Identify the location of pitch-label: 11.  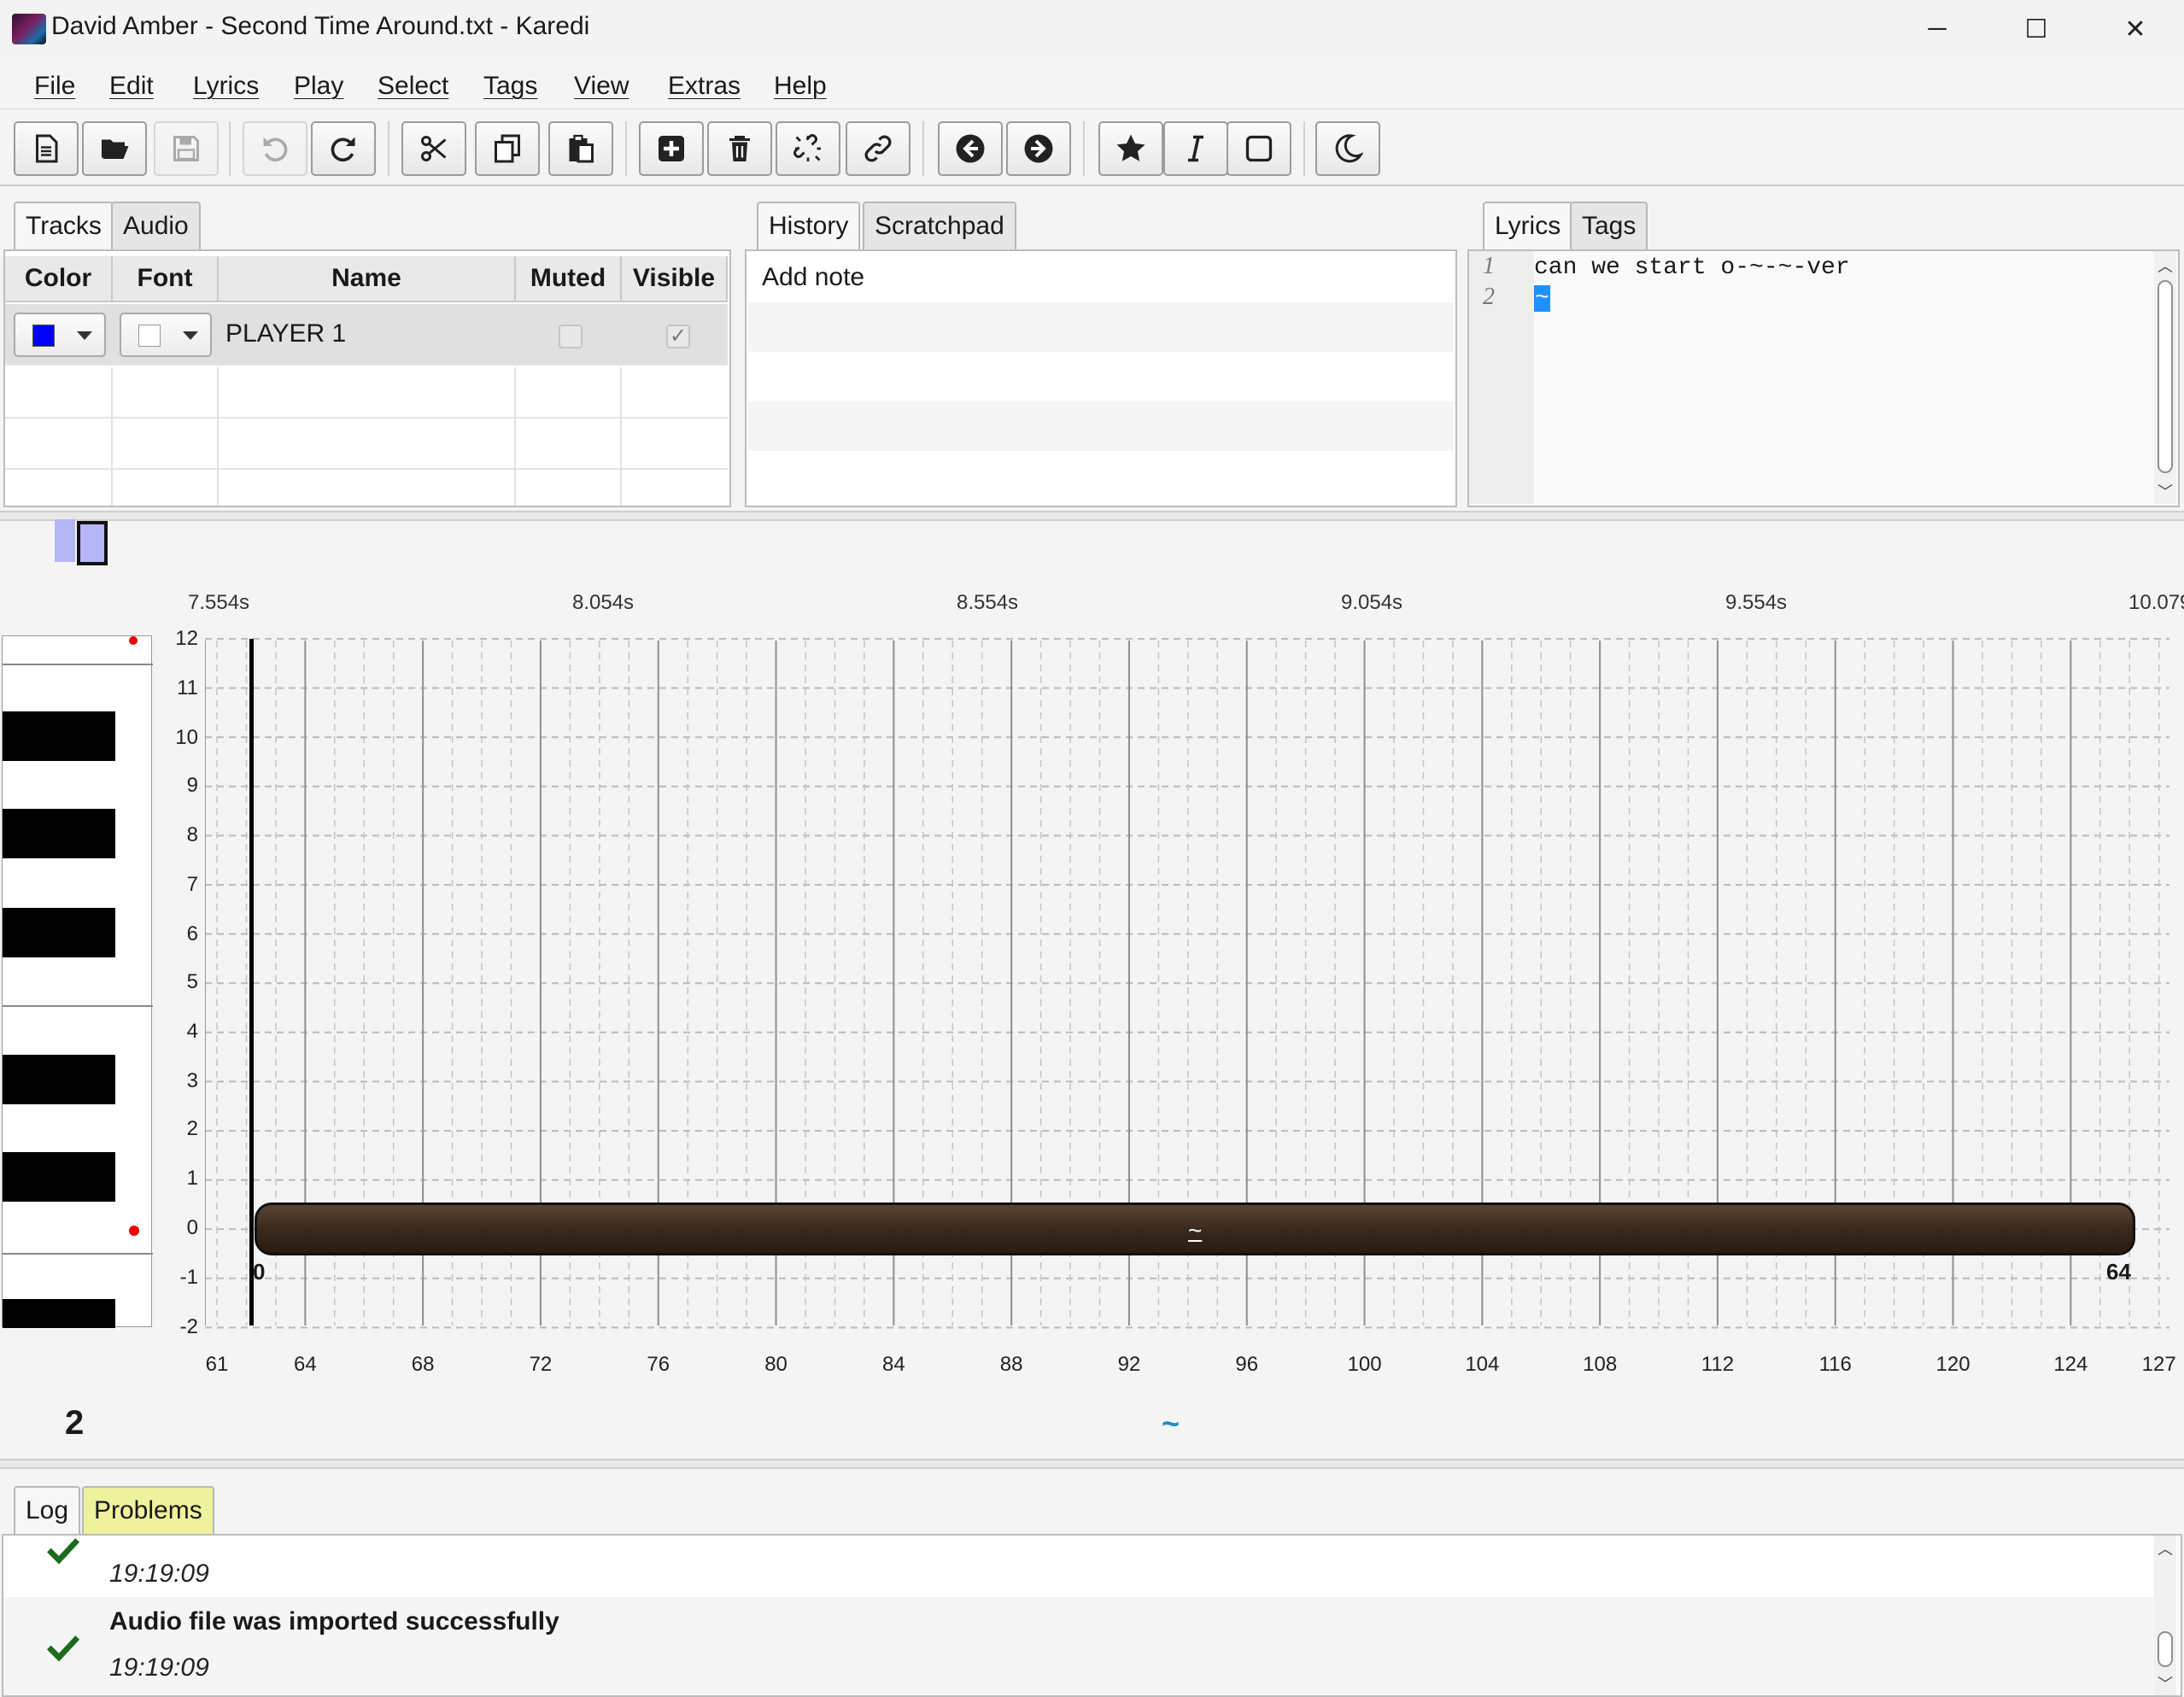
(187, 687).